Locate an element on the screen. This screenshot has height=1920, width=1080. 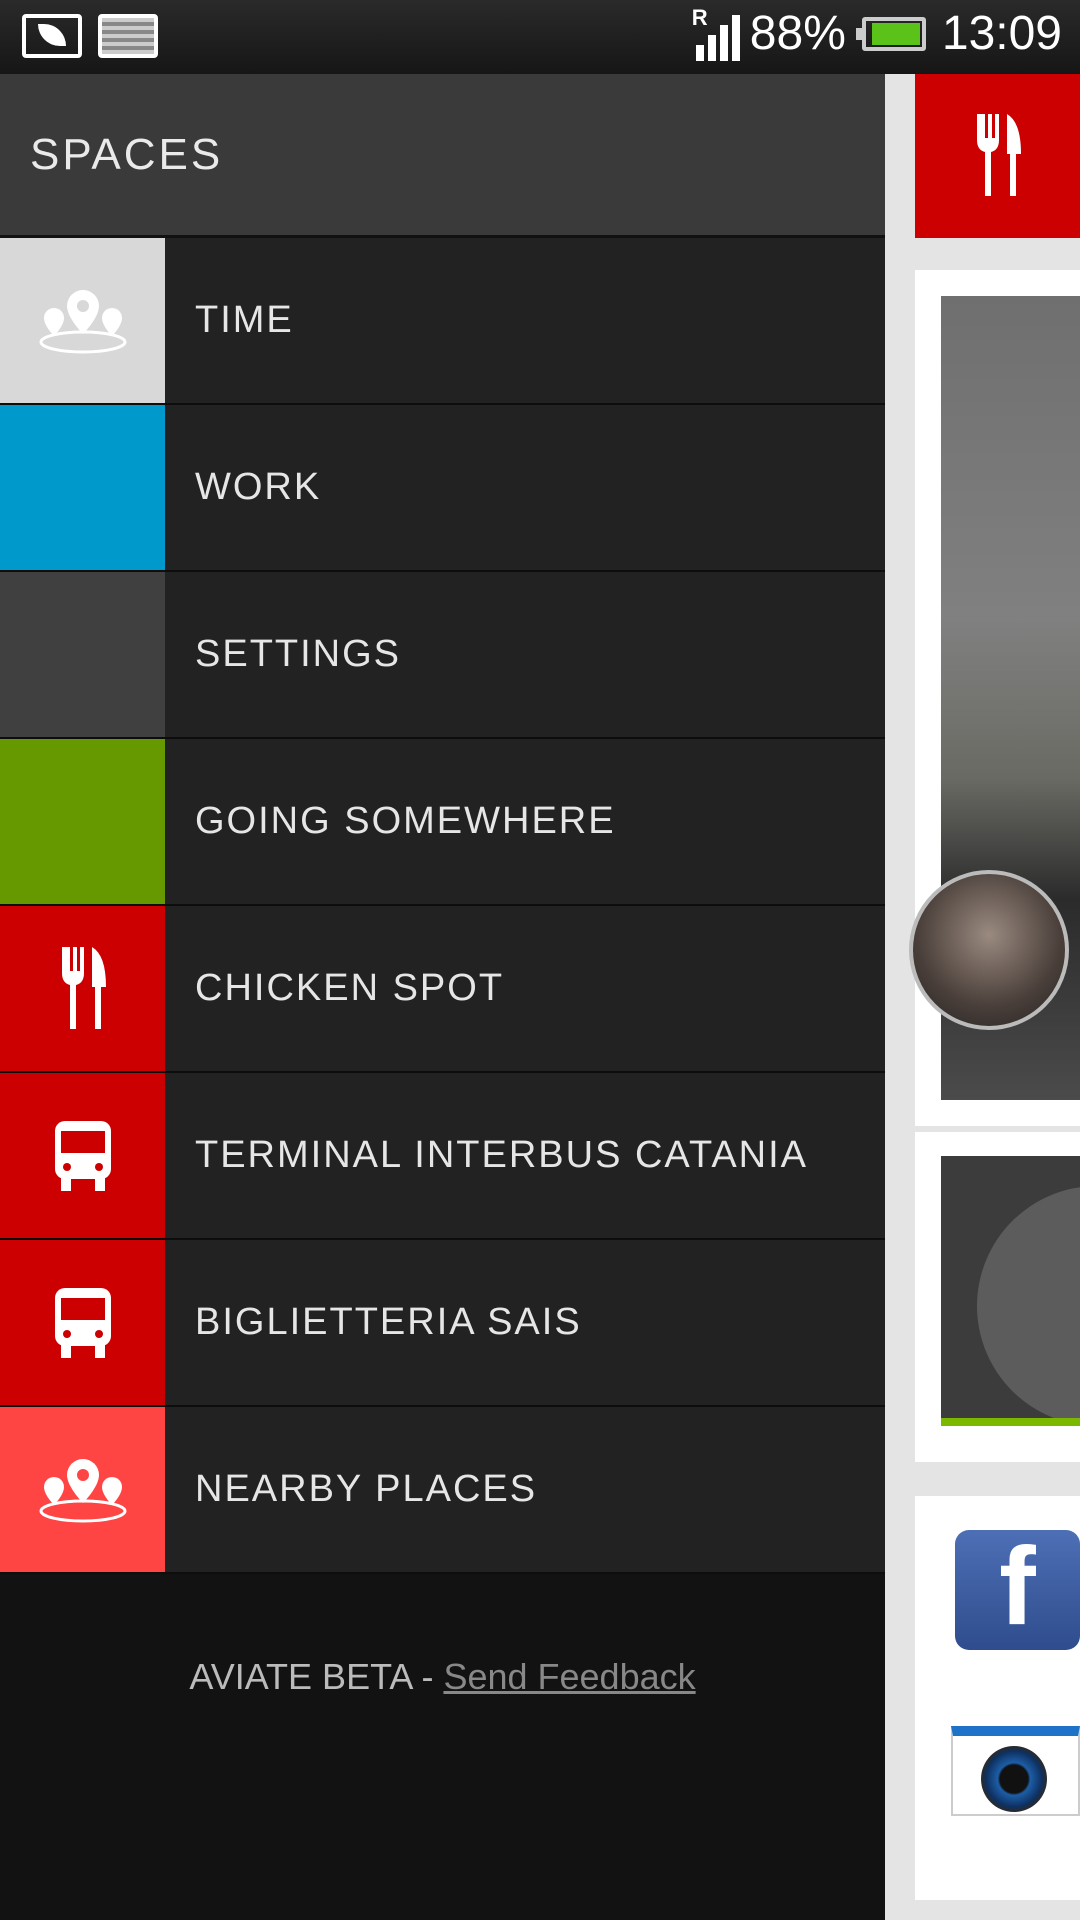
drawer-footer: AVIATE BETA - Send Feedback is located at coordinates (442, 1677).